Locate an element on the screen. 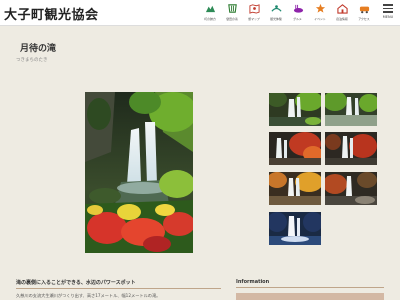  experience-icon is located at coordinates (276, 8).